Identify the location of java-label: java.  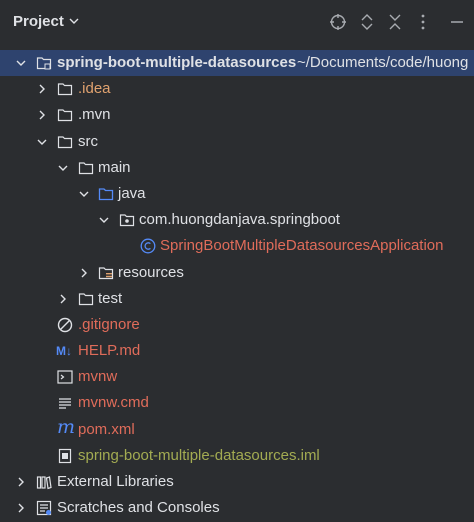
(132, 193).